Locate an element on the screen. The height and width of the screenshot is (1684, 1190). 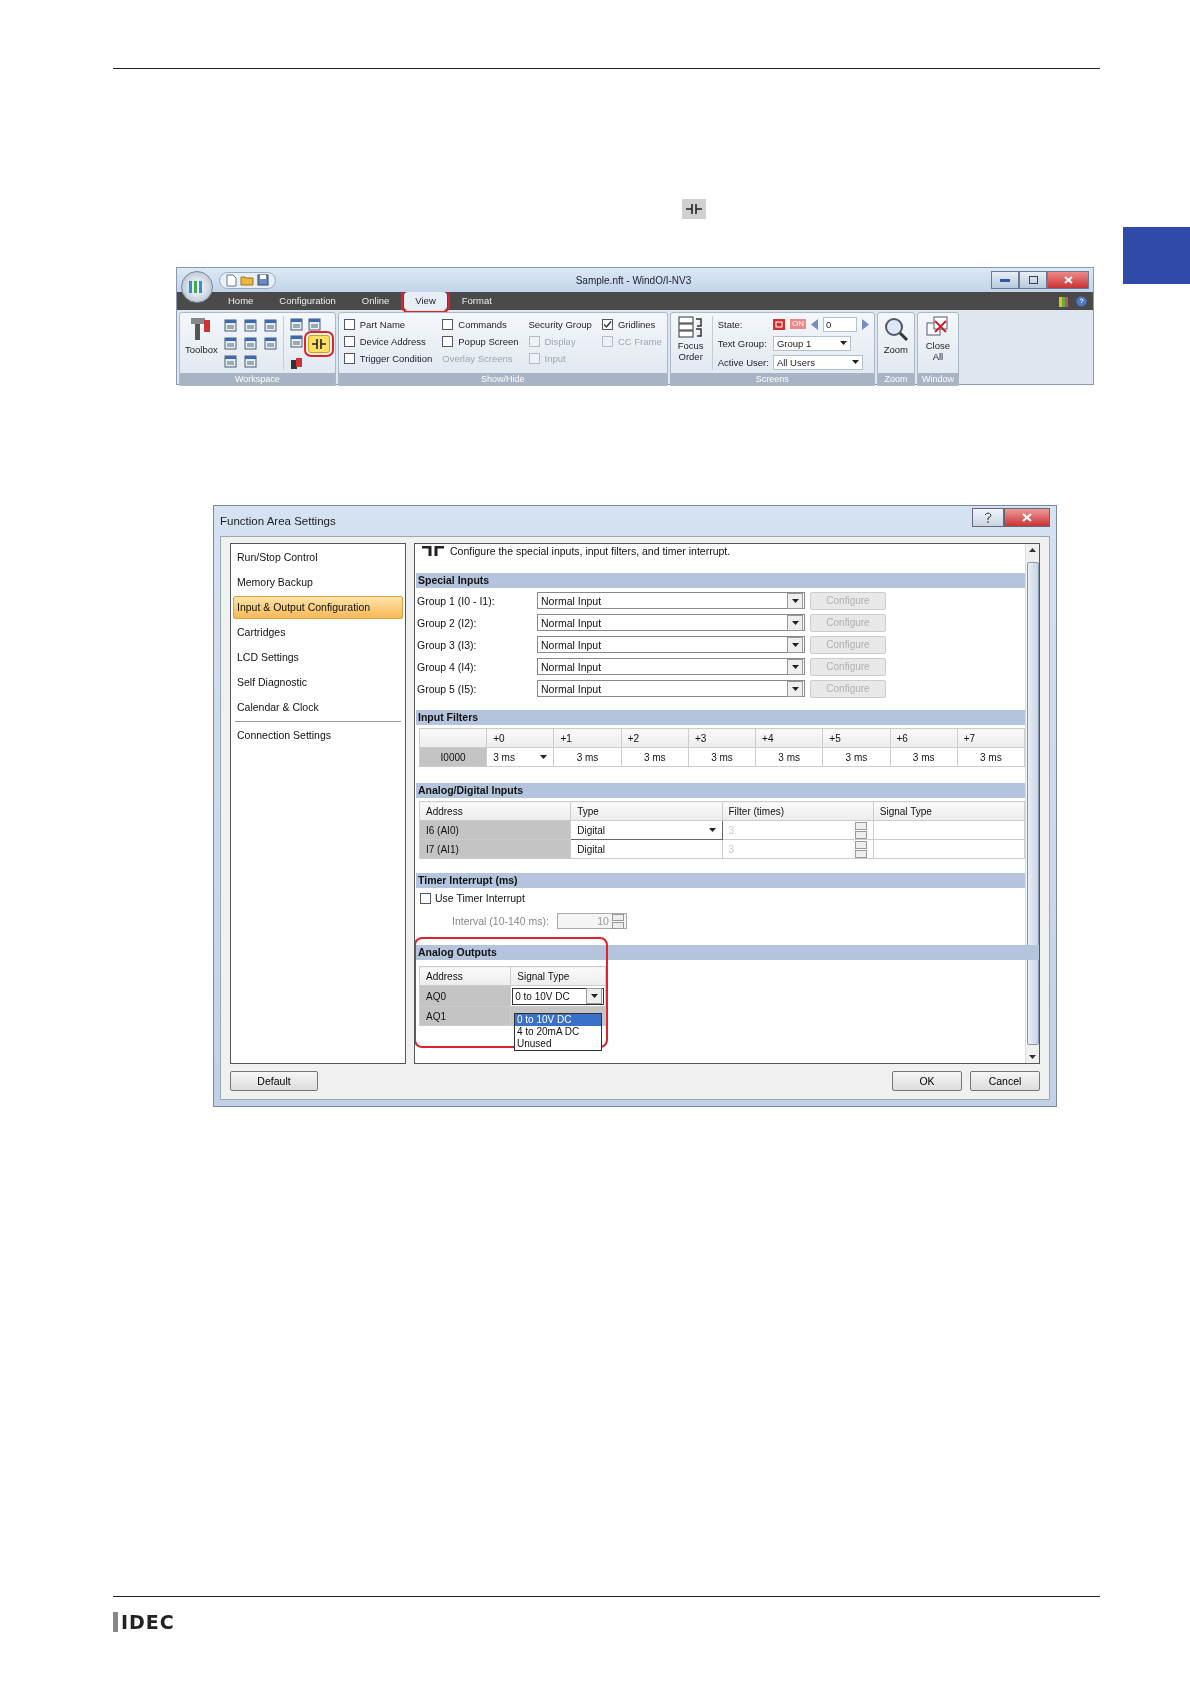
close-icon is located at coordinates (1027, 517).